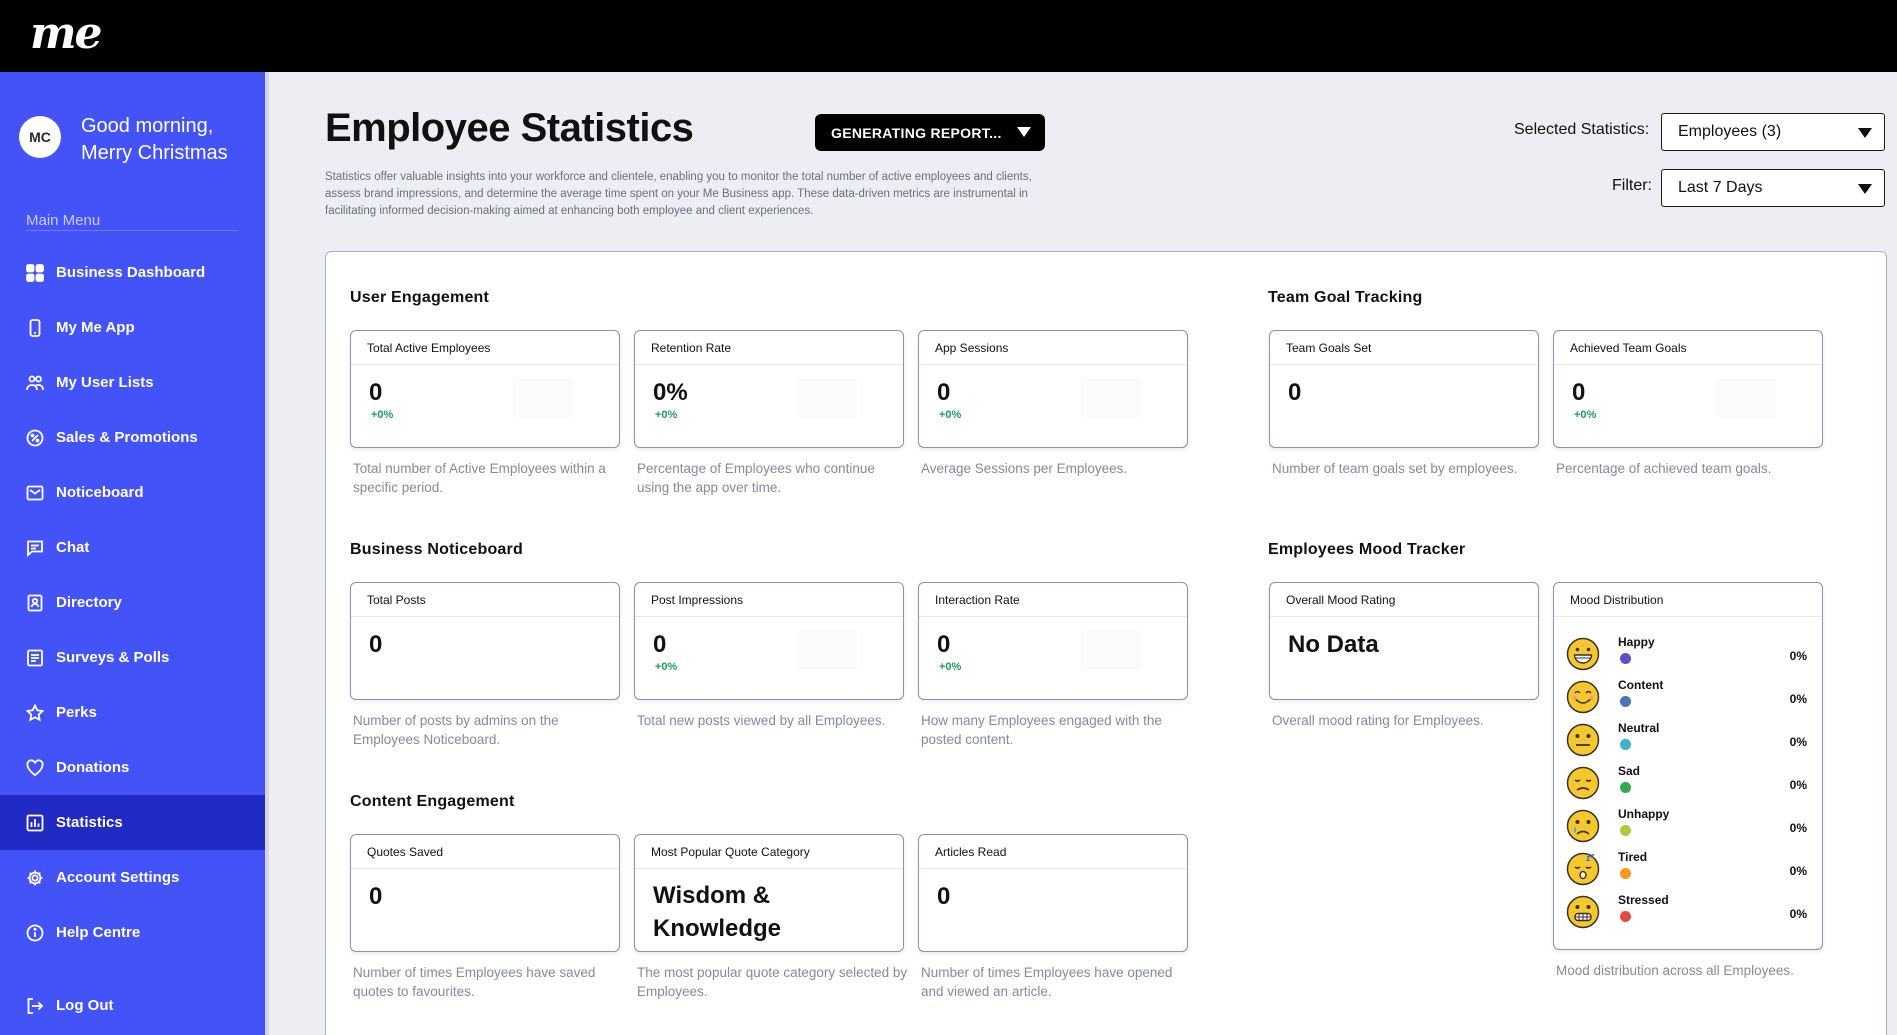 The width and height of the screenshot is (1897, 1035). Describe the element at coordinates (769, 641) in the screenshot. I see `card-post-impressions: Post Impressions 0 +0%` at that location.